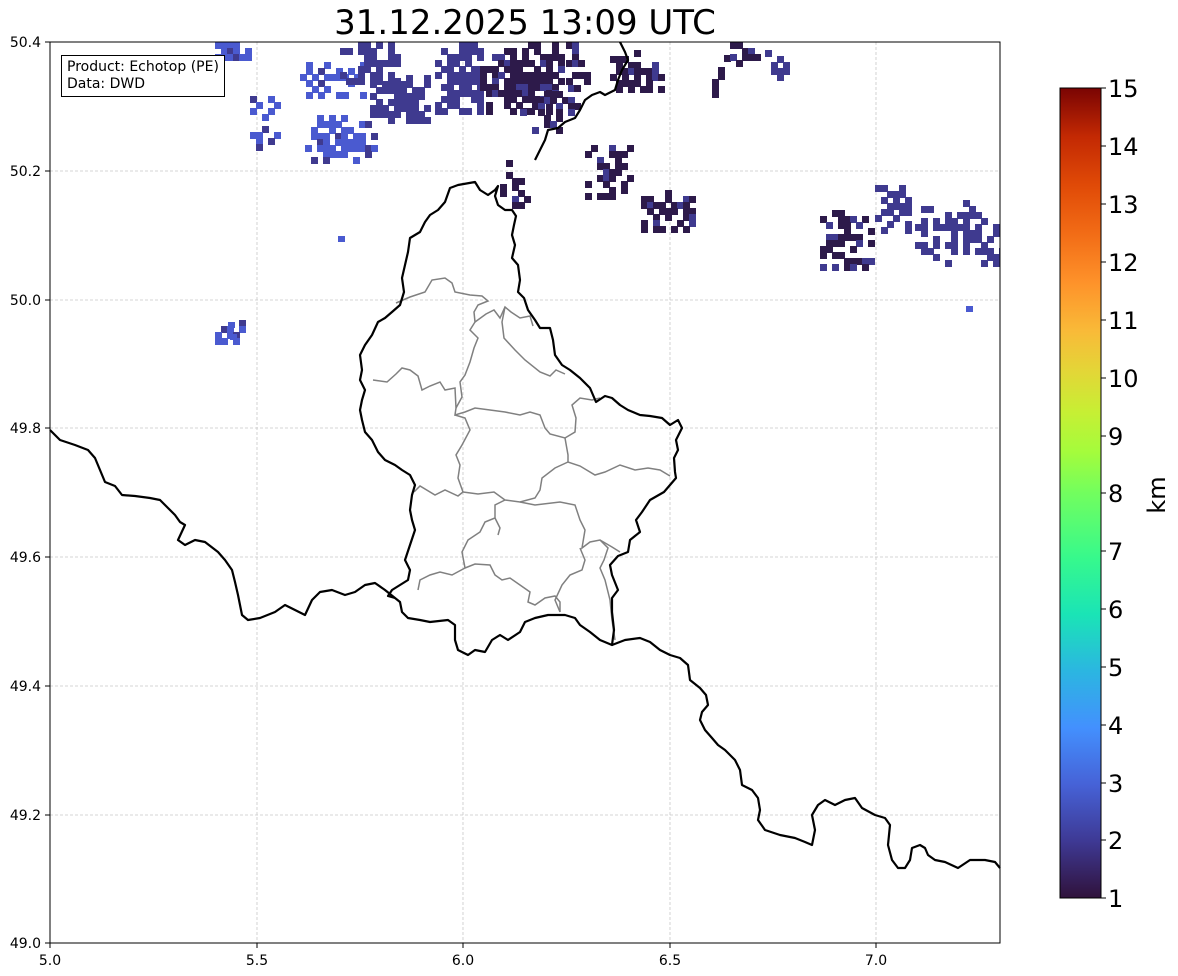  Describe the element at coordinates (1123, 321) in the screenshot. I see `colorbar-tick-label: 11` at that location.